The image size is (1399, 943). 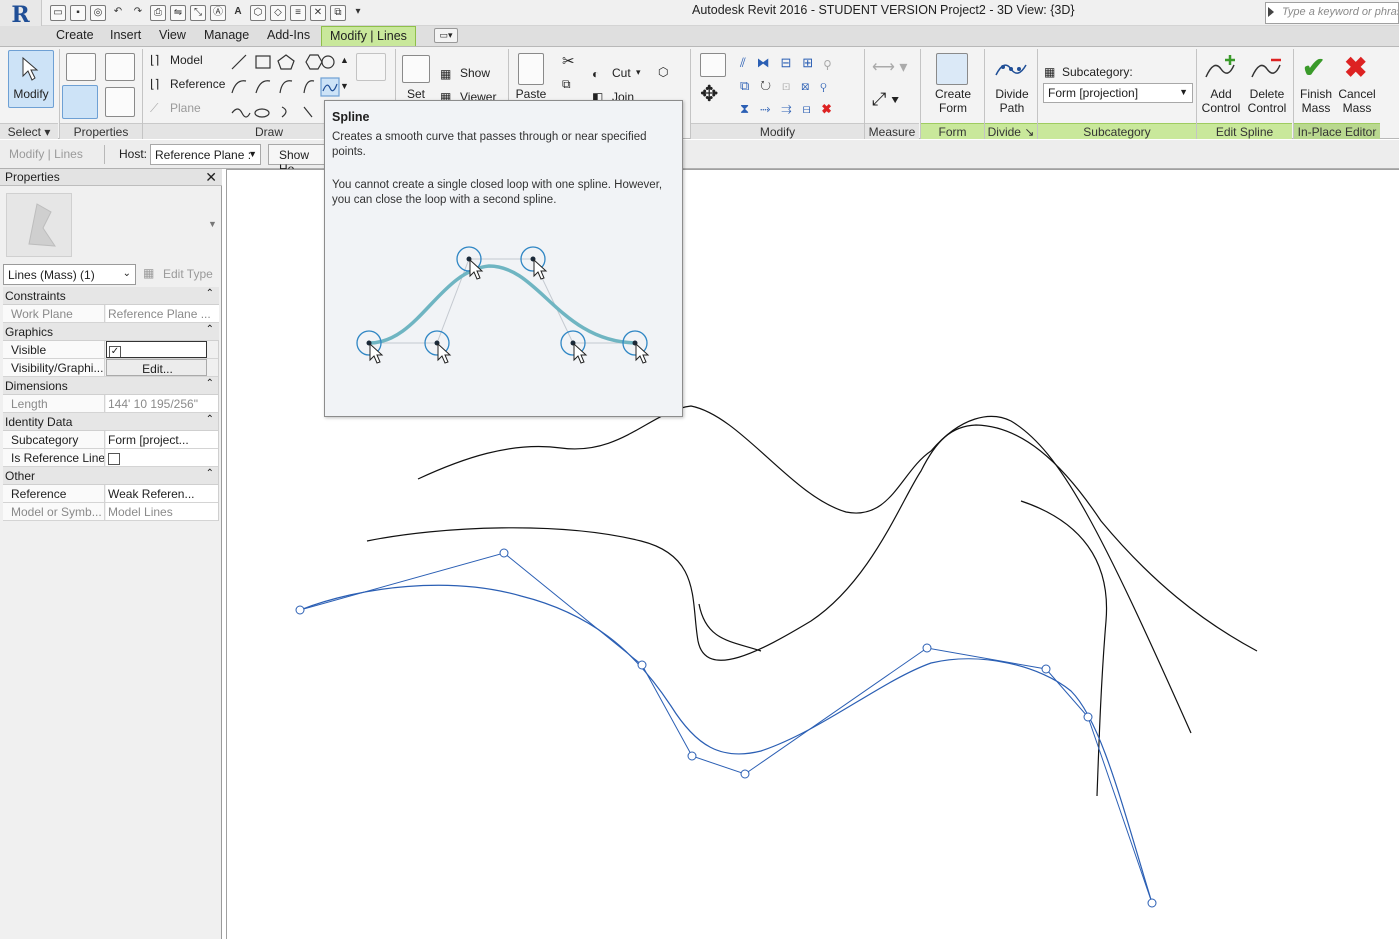 What do you see at coordinates (1118, 93) in the screenshot?
I see `subcategory-select: Form [projection] ▼` at bounding box center [1118, 93].